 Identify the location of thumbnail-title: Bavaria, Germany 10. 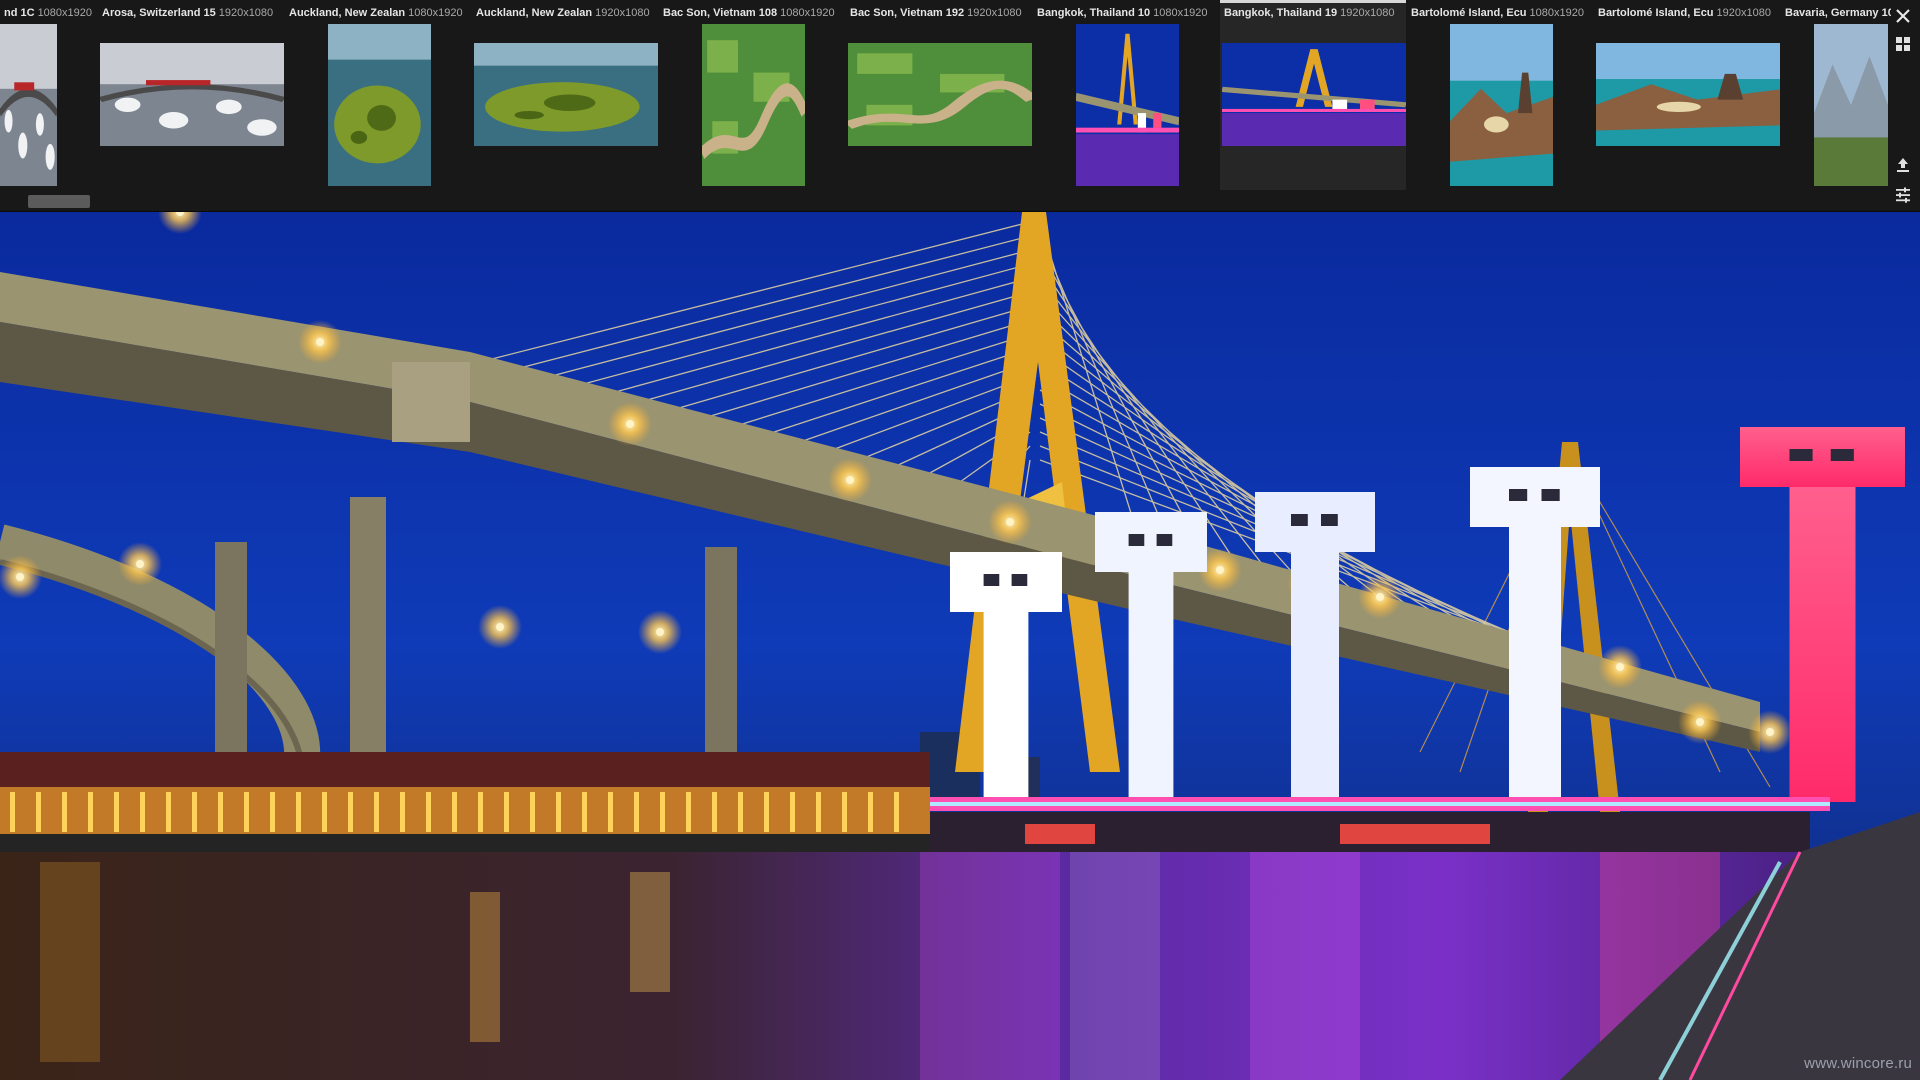
(1838, 13).